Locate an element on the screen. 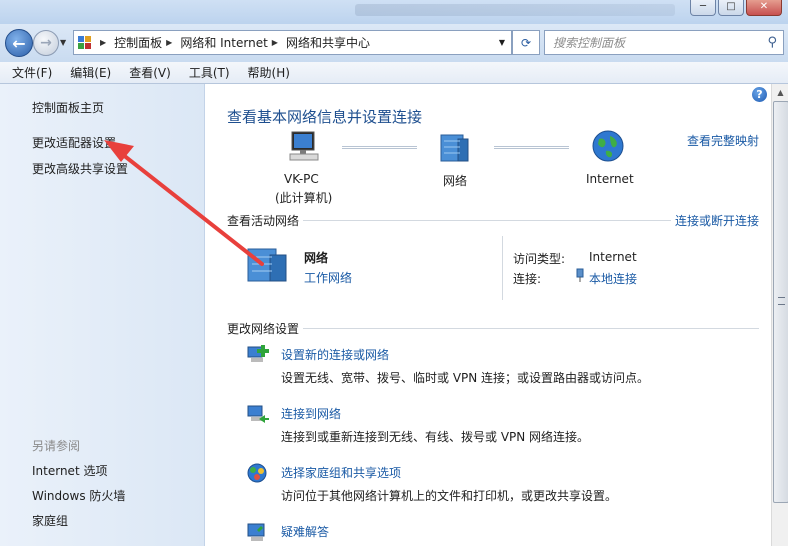 Image resolution: width=788 pixels, height=546 pixels. forward-button: → is located at coordinates (46, 43).